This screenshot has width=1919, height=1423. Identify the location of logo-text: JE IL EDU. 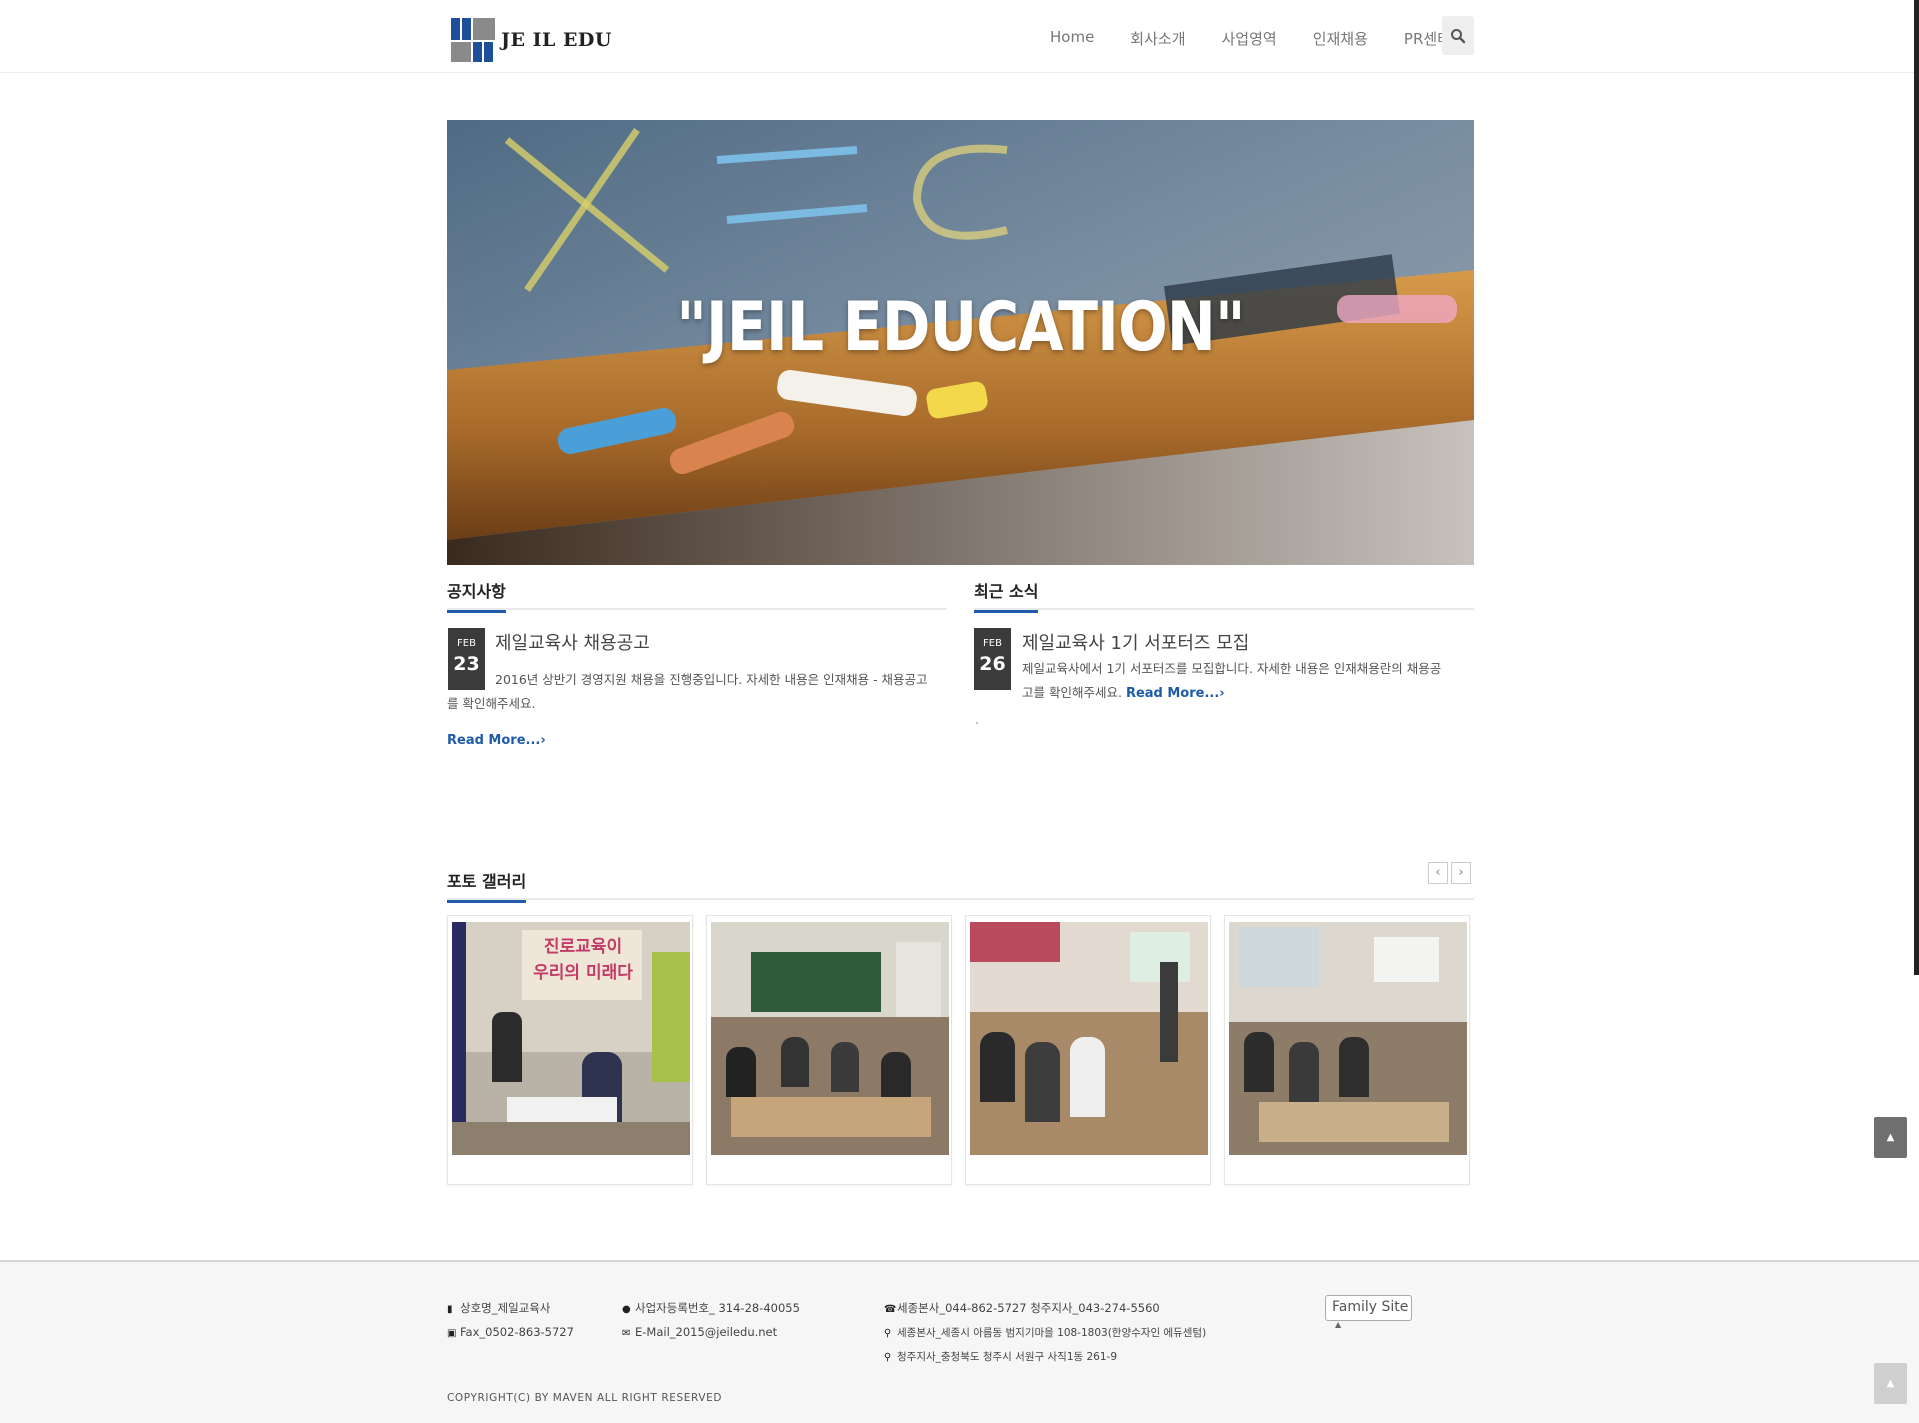
(556, 40).